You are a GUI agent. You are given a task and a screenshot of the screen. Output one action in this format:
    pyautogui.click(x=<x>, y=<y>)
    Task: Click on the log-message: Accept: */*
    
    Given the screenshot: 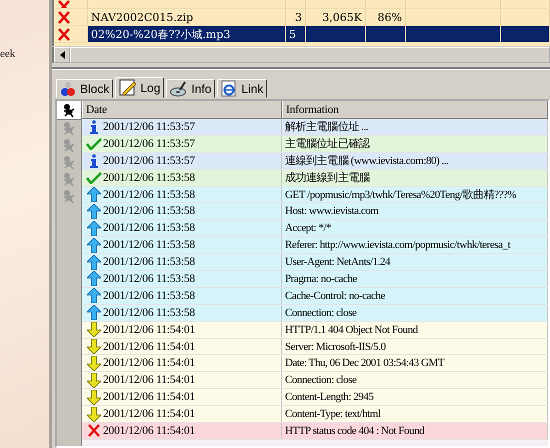 What is the action you would take?
    pyautogui.click(x=308, y=228)
    